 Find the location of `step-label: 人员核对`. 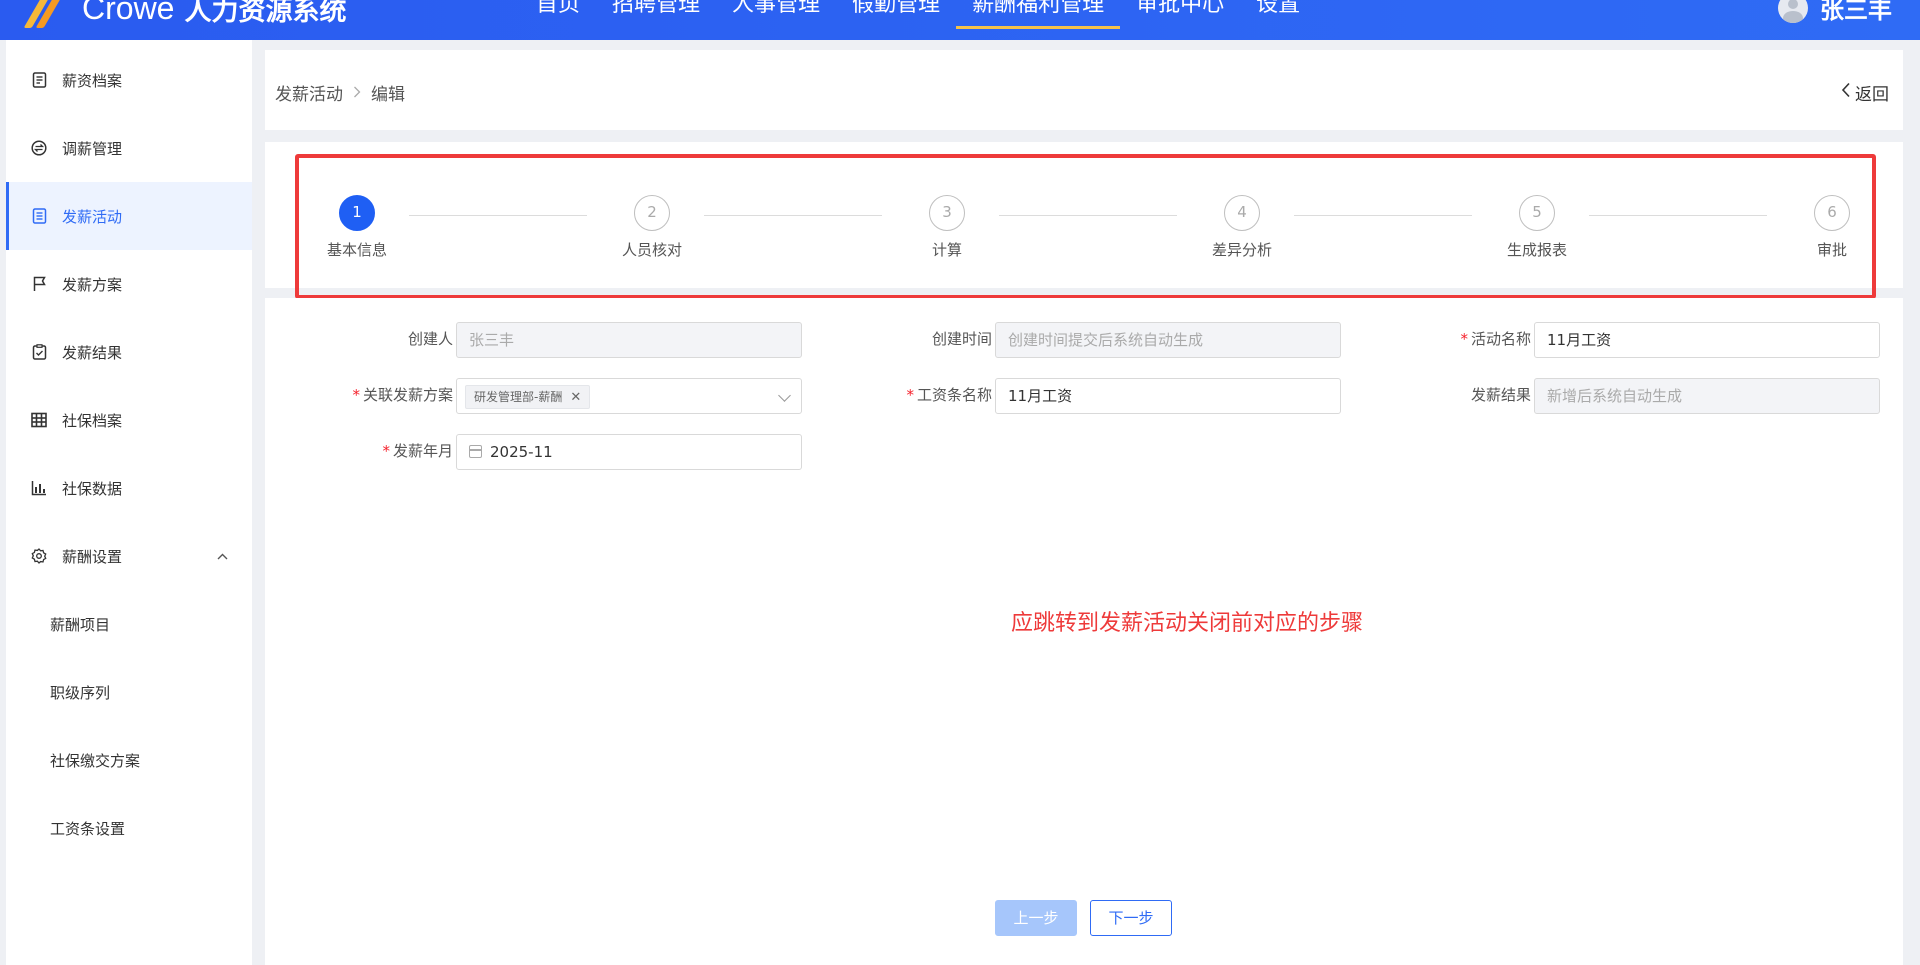

step-label: 人员核对 is located at coordinates (651, 250).